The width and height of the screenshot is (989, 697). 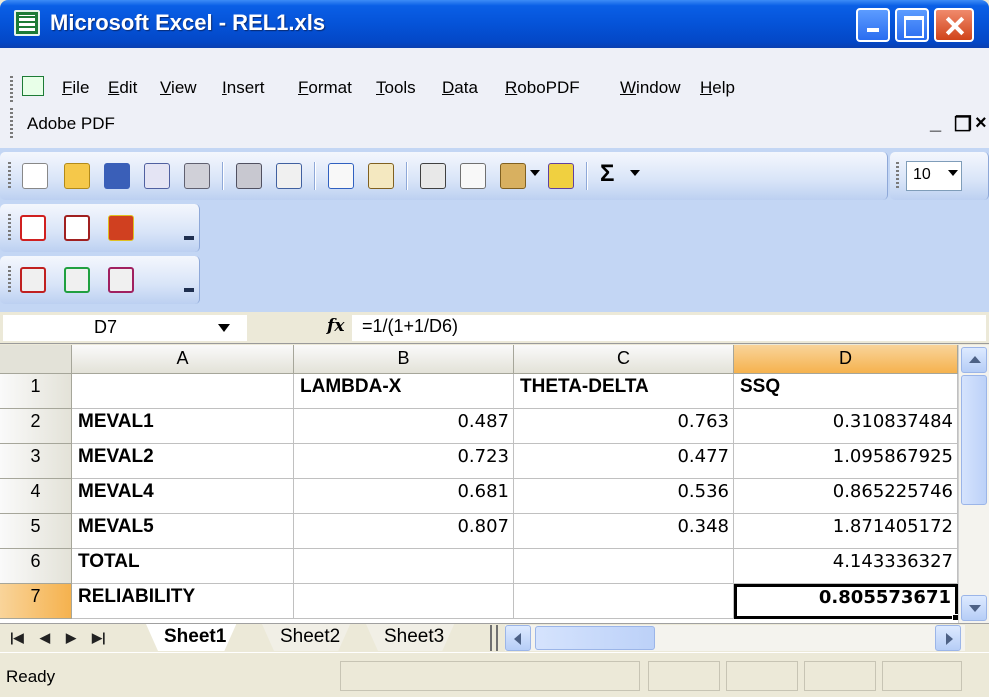 What do you see at coordinates (460, 88) in the screenshot?
I see `menu-data: Data` at bounding box center [460, 88].